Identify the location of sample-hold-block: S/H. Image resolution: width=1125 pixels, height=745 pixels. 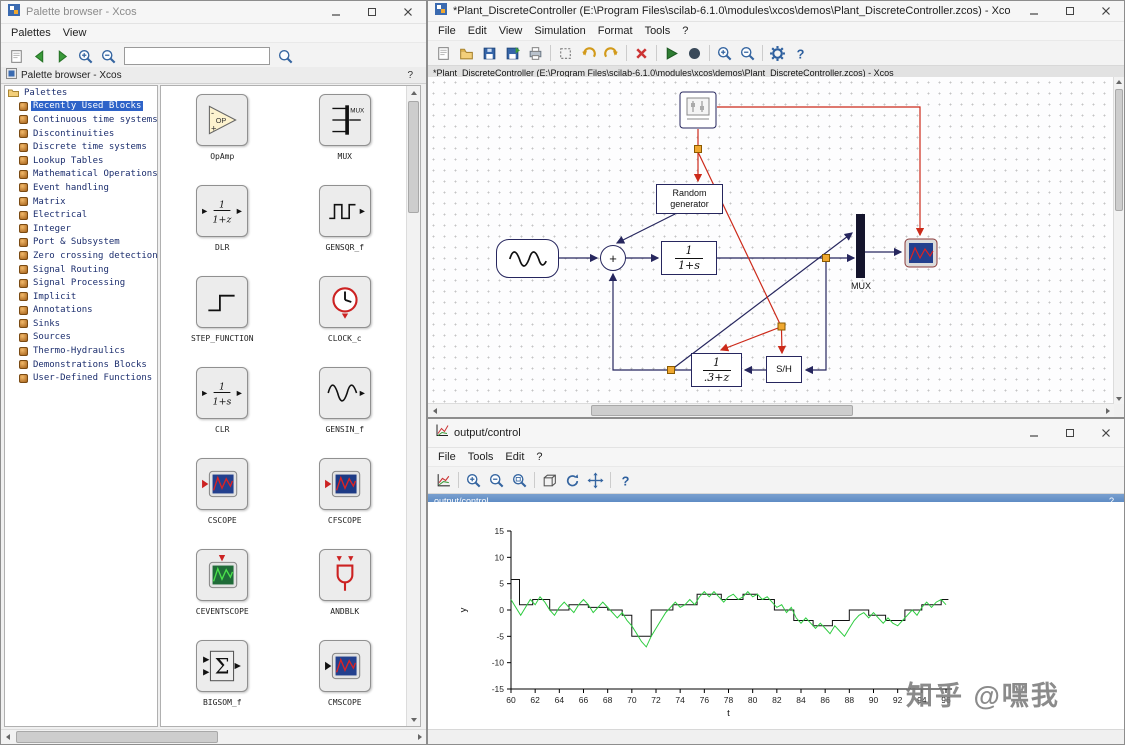
(784, 369).